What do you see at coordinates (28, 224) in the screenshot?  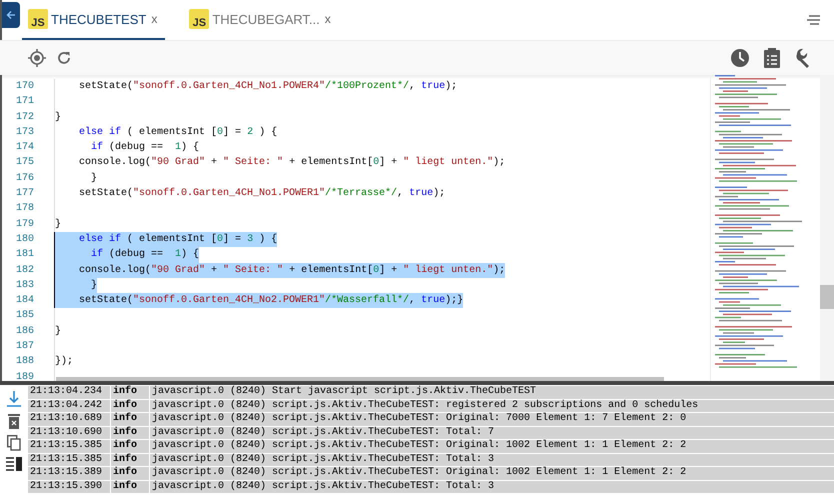 I see `line-number: 179` at bounding box center [28, 224].